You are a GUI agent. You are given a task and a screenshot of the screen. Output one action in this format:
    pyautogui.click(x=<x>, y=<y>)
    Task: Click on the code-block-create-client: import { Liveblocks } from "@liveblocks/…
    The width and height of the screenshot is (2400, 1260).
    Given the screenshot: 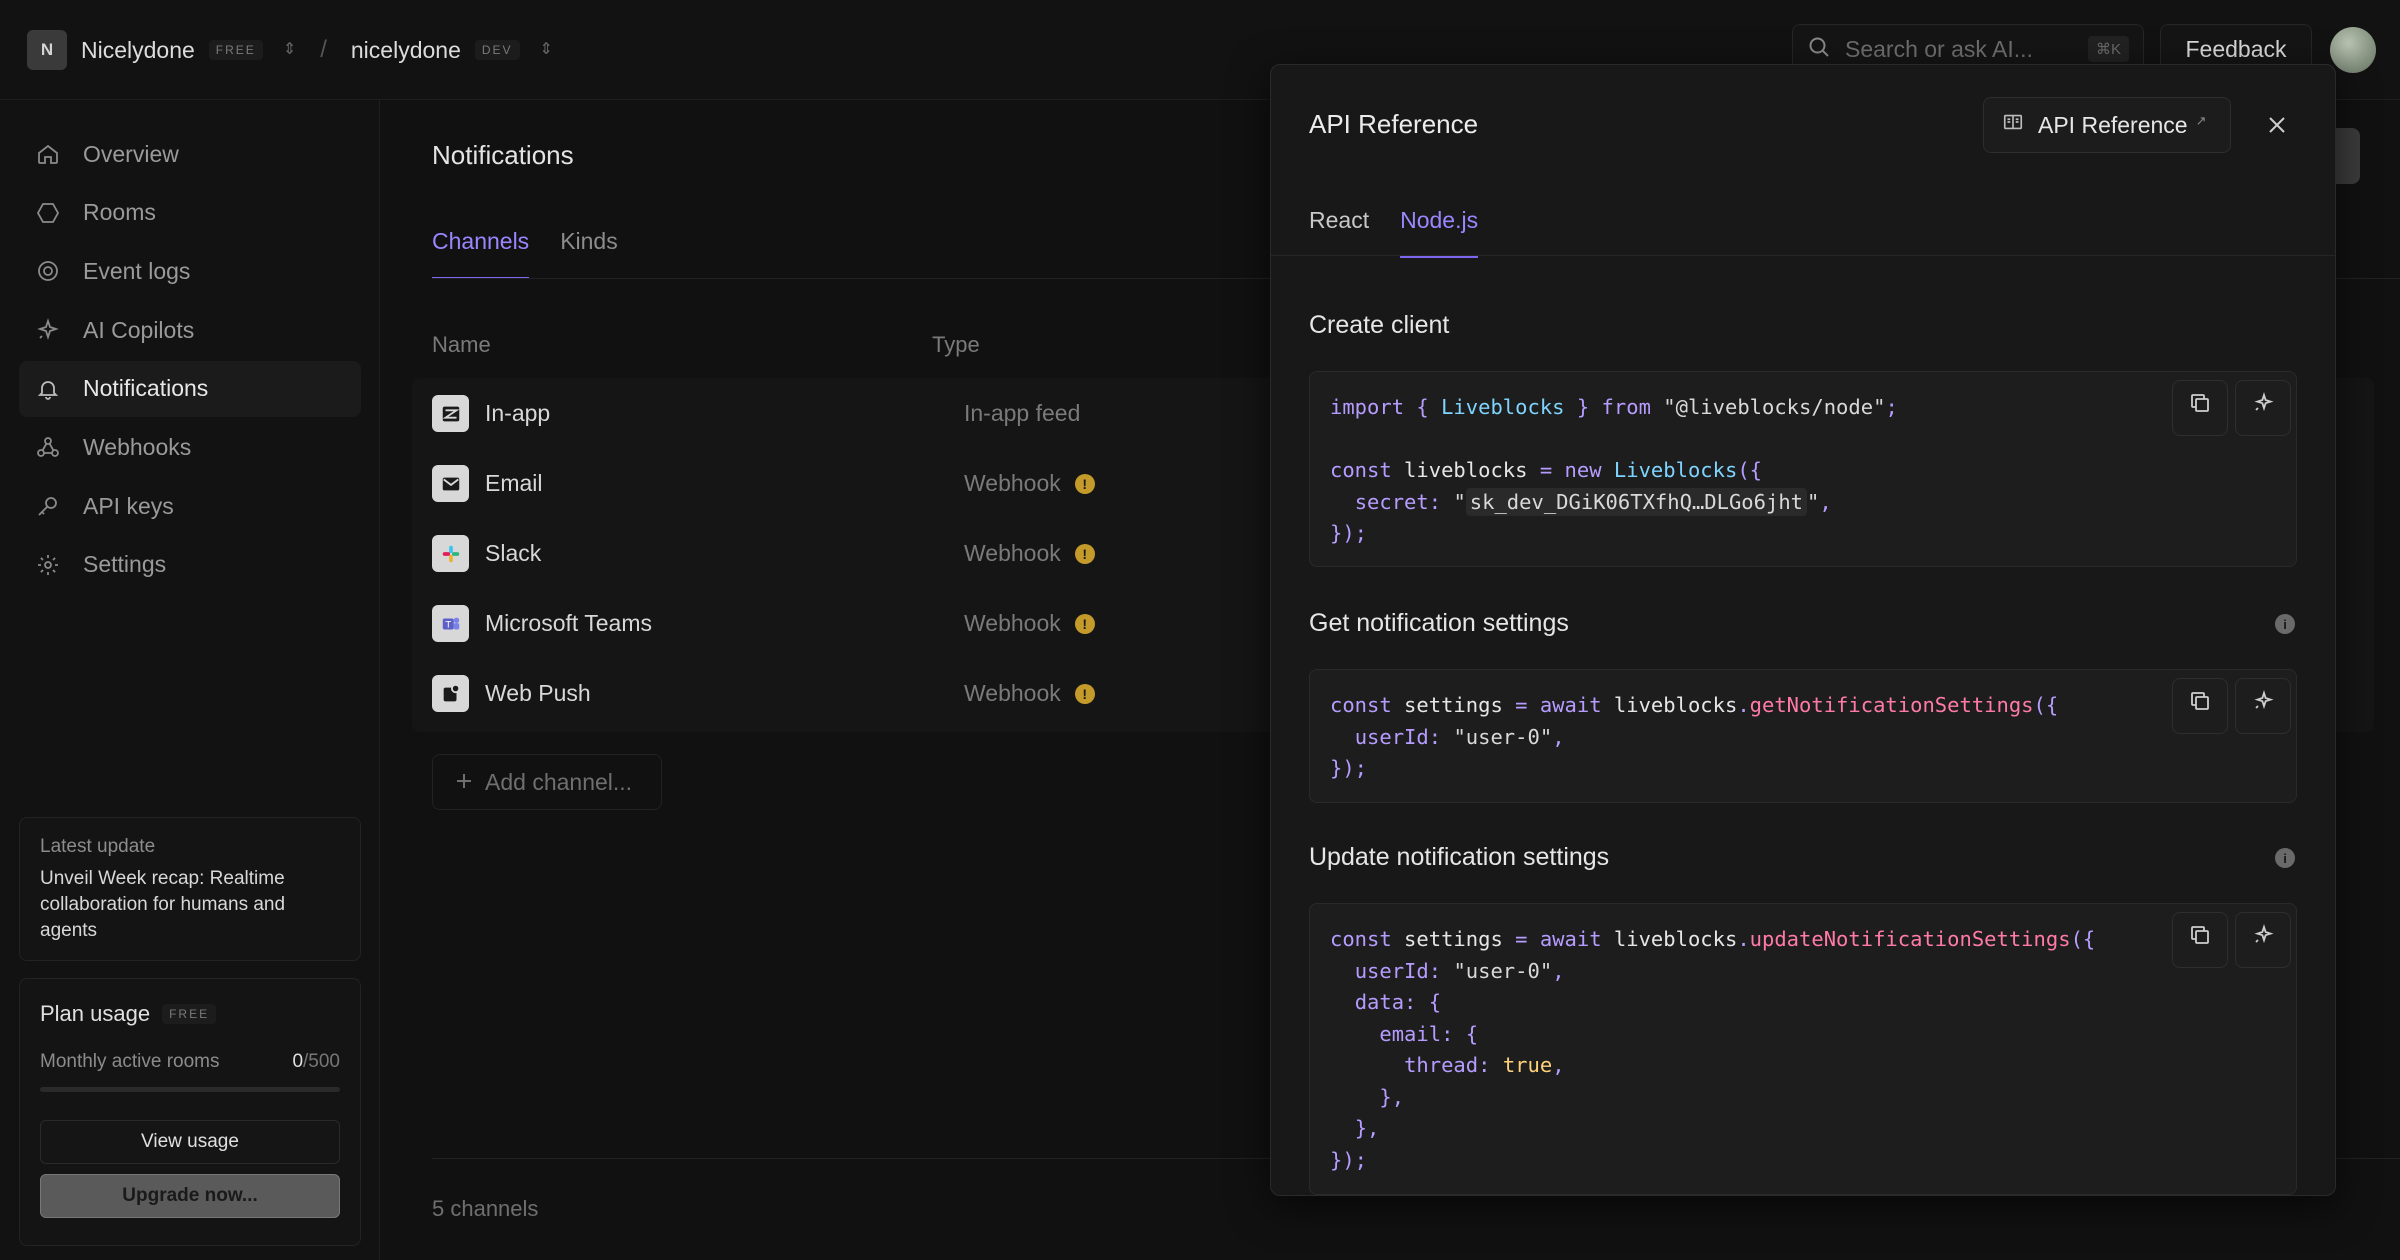 What is the action you would take?
    pyautogui.click(x=1803, y=469)
    